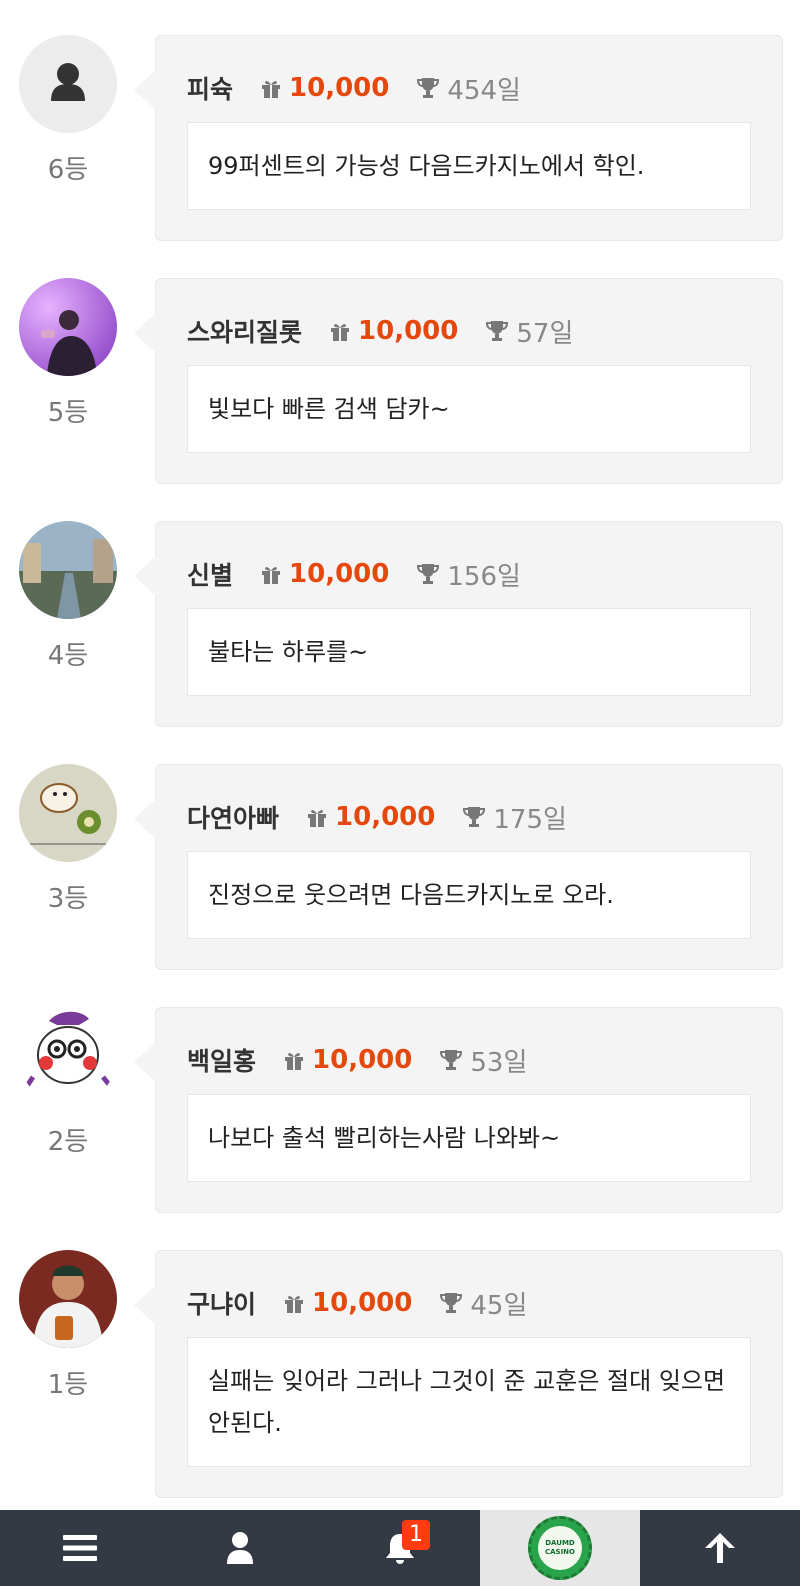 Image resolution: width=800 pixels, height=1586 pixels. I want to click on profile-button, so click(240, 1548).